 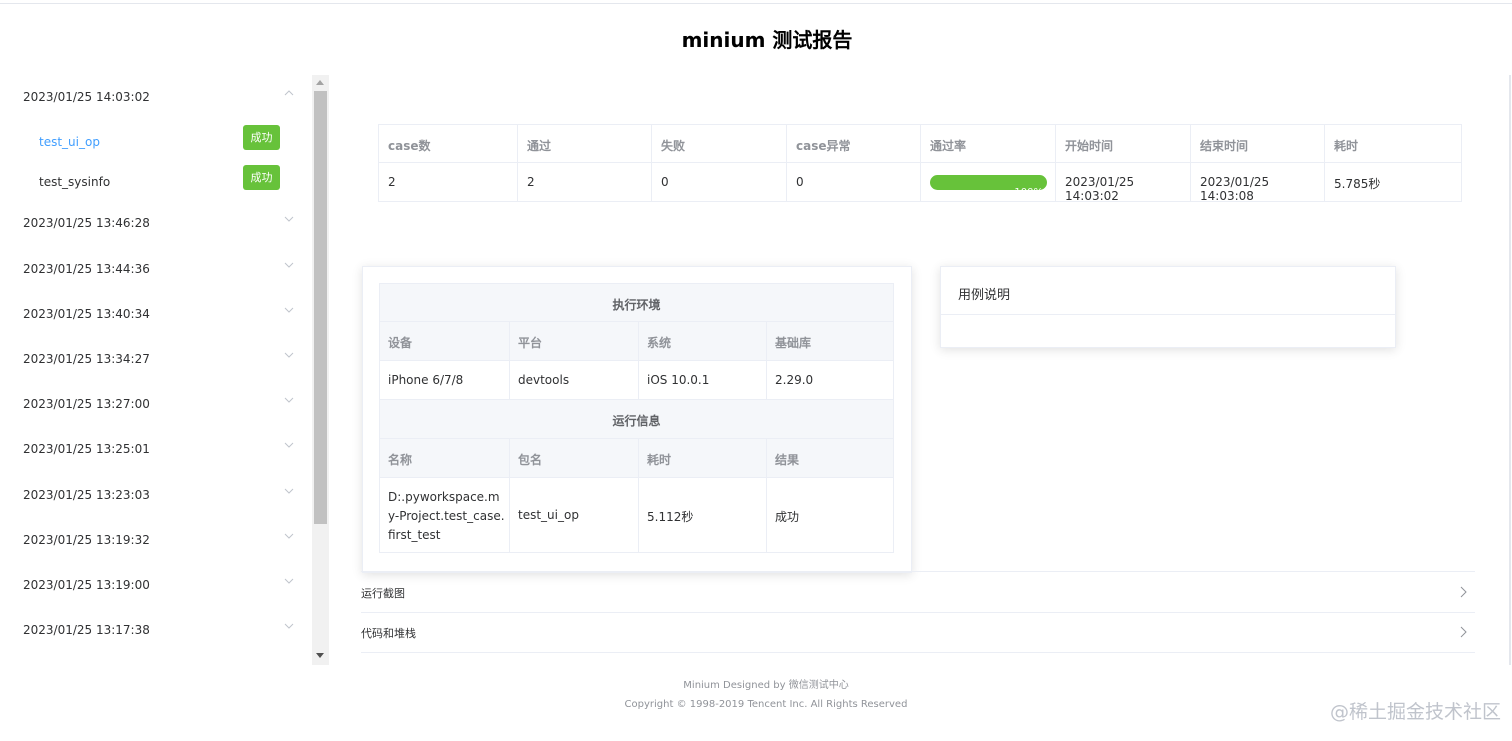 What do you see at coordinates (150, 540) in the screenshot?
I see `sidebar-group-8: 2023/01/25 13:19:32` at bounding box center [150, 540].